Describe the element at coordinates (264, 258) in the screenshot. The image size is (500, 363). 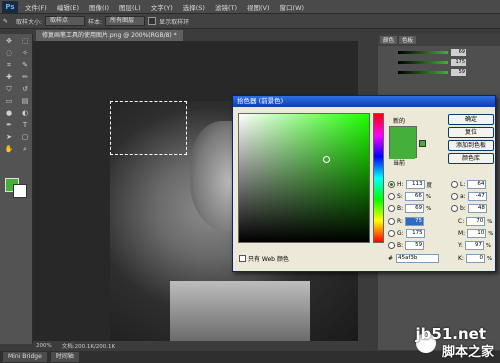
I see `web-colors-only-row: 只有 Web 颜色` at that location.